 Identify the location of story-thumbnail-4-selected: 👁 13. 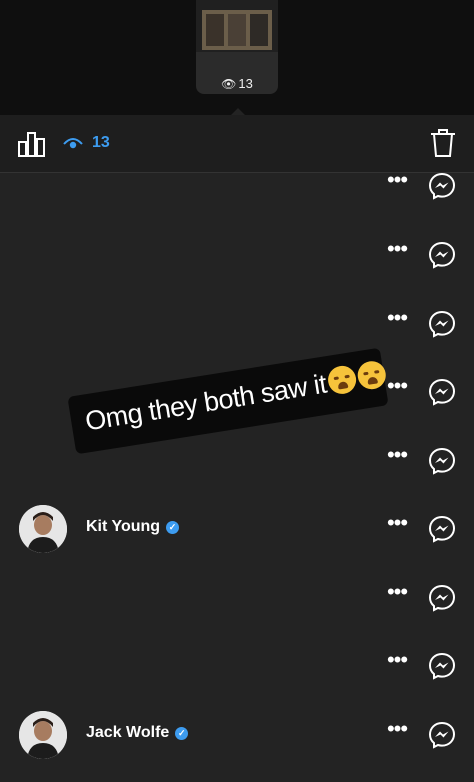
(237, 47).